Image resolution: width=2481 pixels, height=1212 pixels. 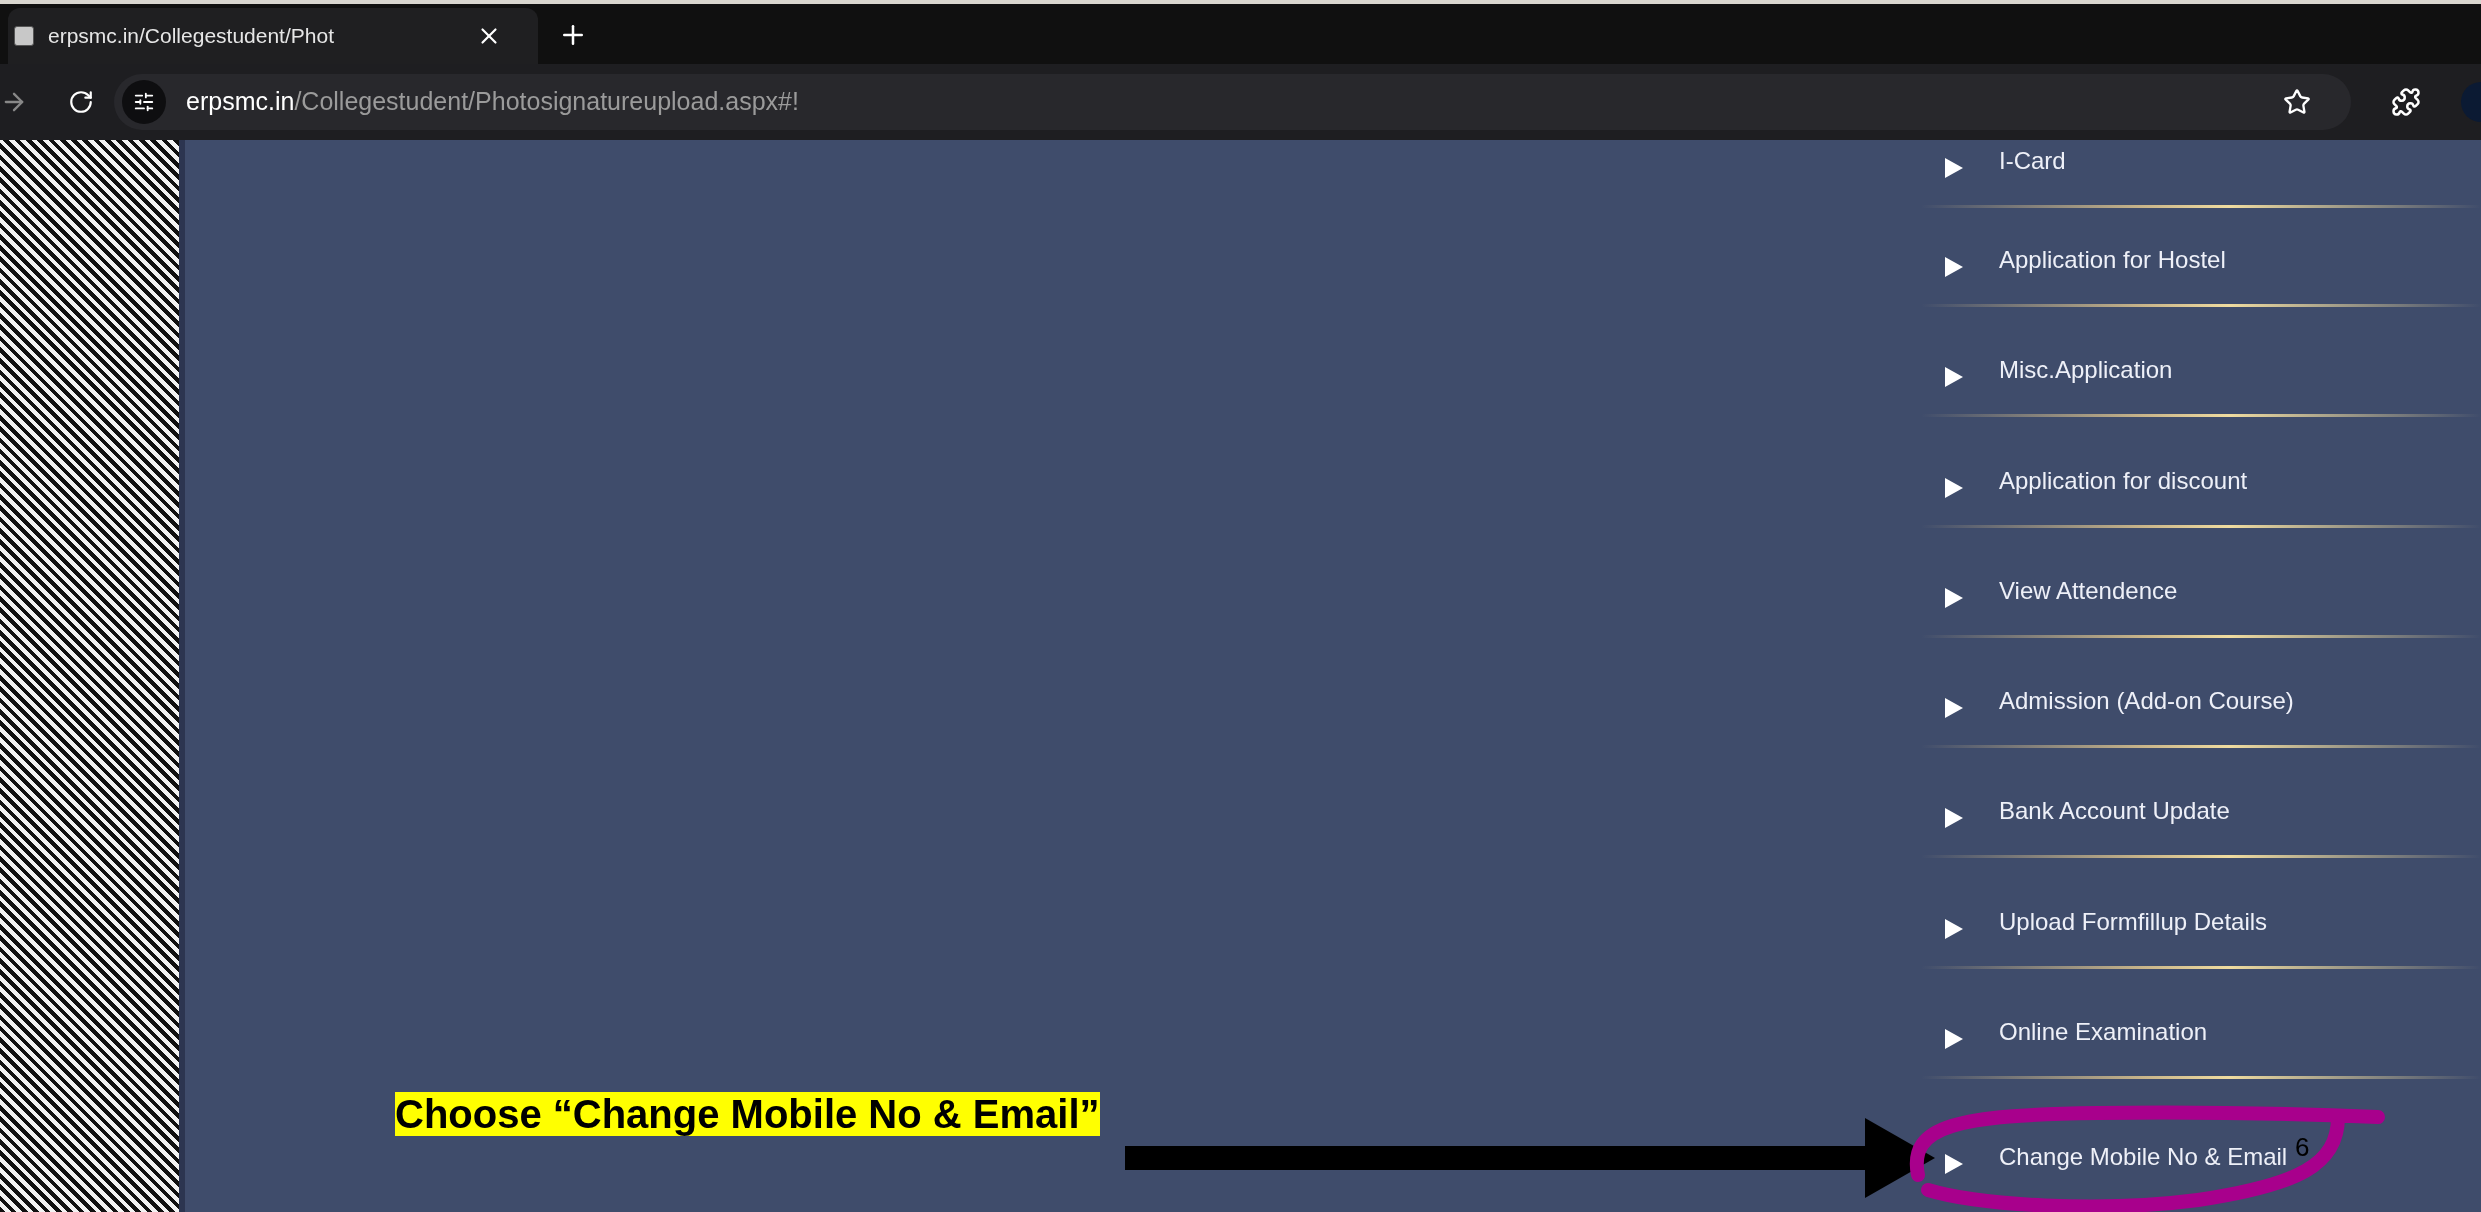 I want to click on browser-tab: erpsmc.in/Collegestudent/Phot, so click(x=273, y=36).